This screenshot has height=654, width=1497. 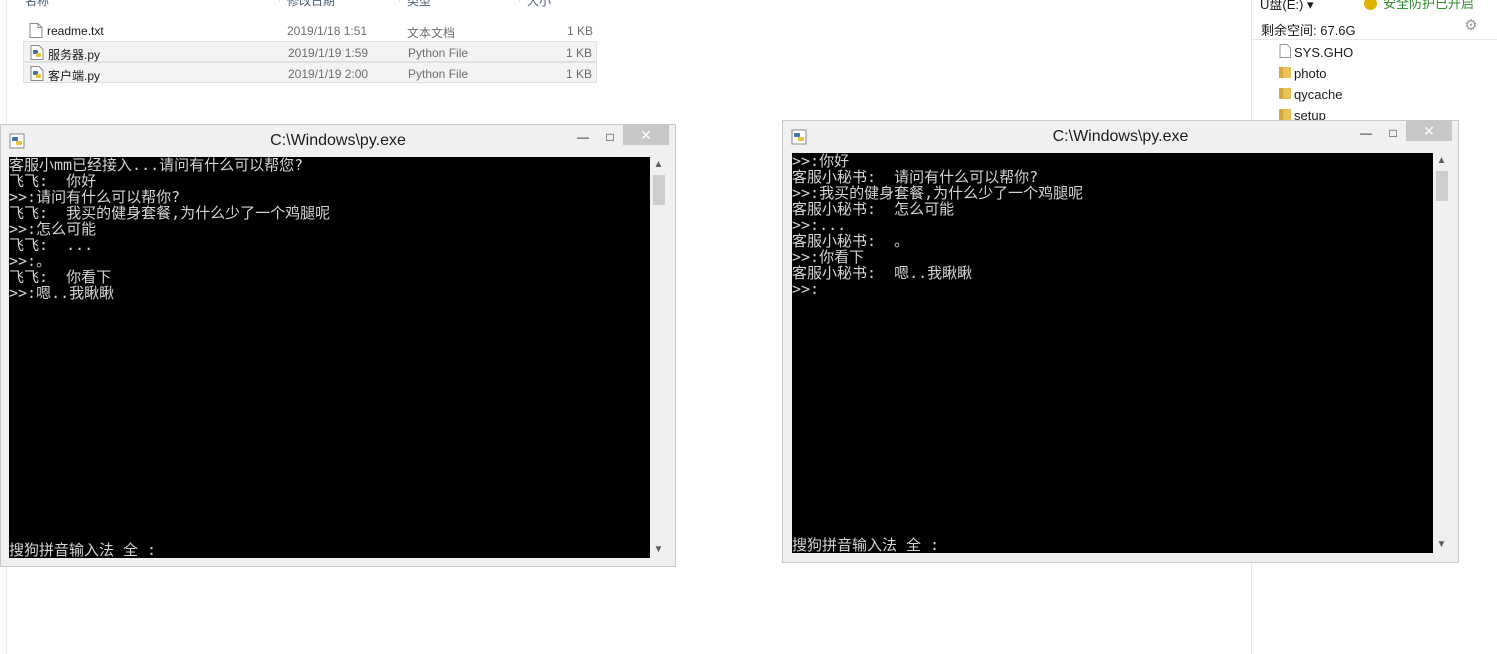 What do you see at coordinates (1310, 73) in the screenshot?
I see `nav-item-label: photo` at bounding box center [1310, 73].